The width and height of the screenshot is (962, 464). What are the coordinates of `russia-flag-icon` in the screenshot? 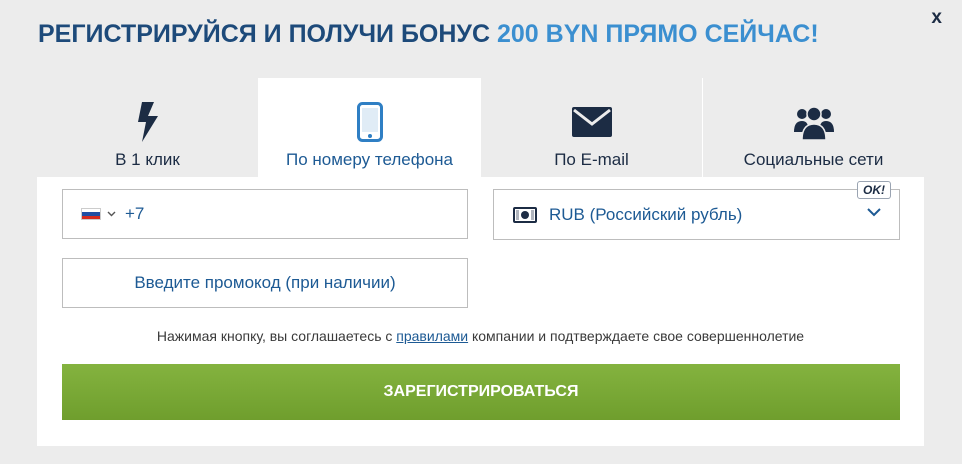 It's located at (91, 214).